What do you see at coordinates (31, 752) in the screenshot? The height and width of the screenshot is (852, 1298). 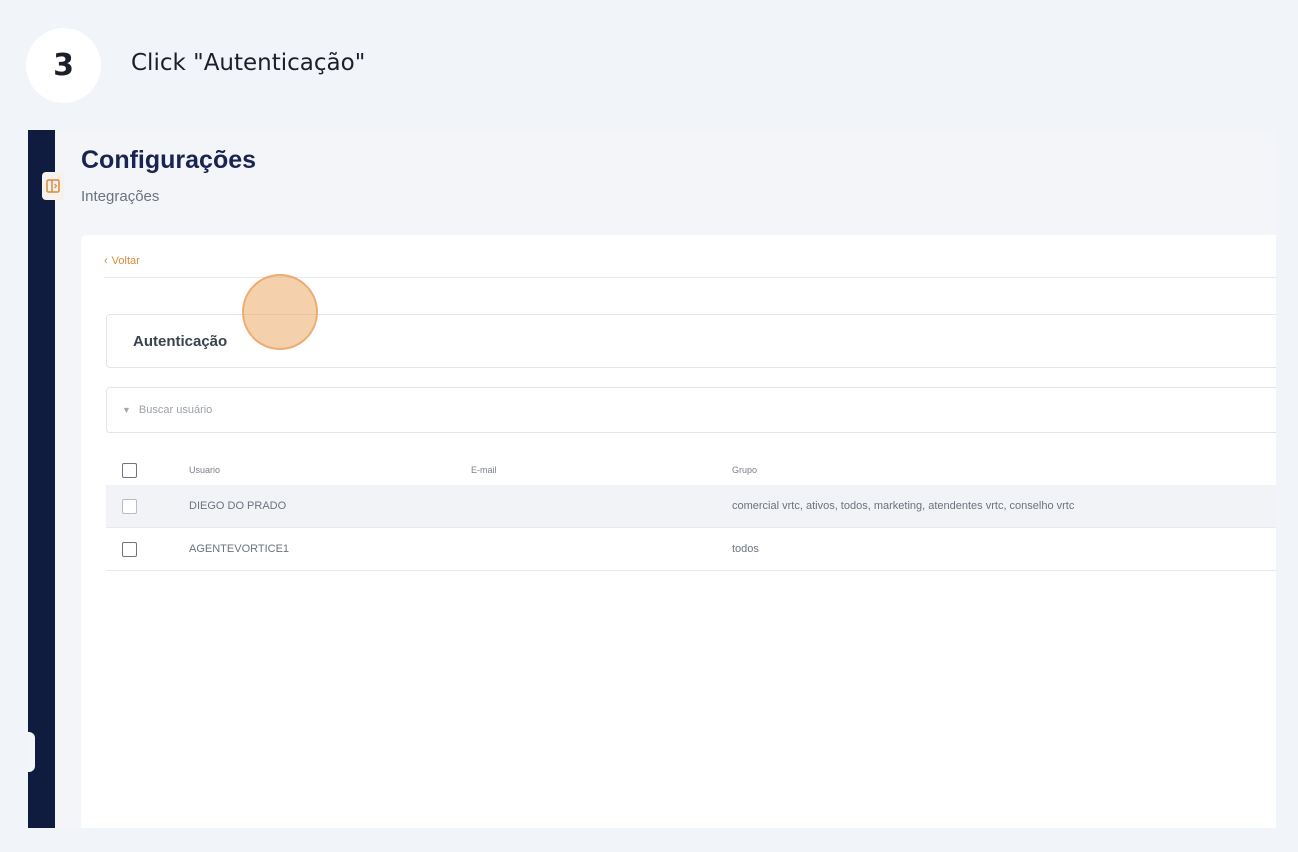 I see `sidebar-handle` at bounding box center [31, 752].